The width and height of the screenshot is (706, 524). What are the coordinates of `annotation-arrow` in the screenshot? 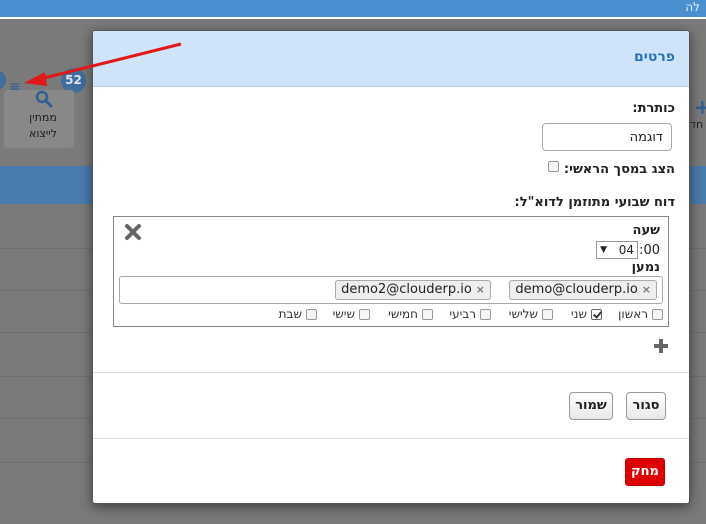 It's located at (103, 64).